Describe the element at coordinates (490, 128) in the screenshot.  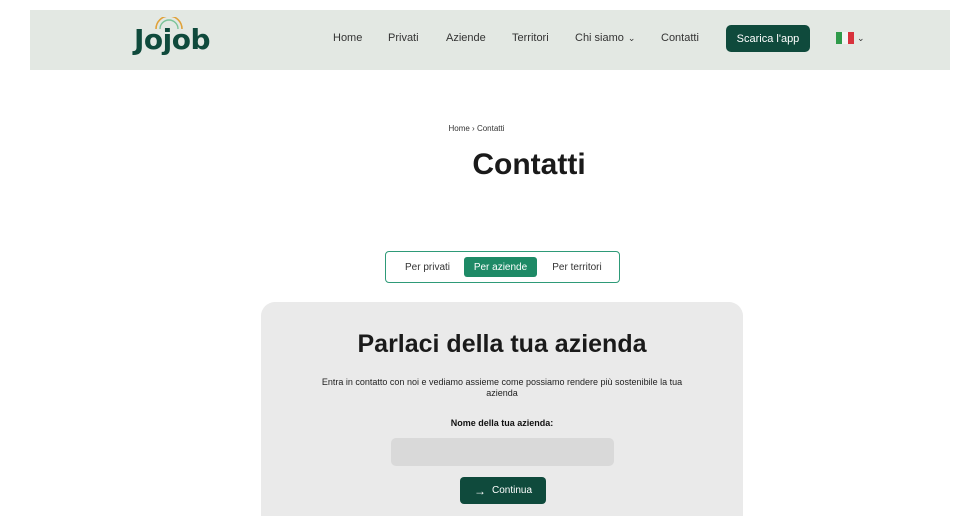
I see `breadcrumb-current: Contatti` at that location.